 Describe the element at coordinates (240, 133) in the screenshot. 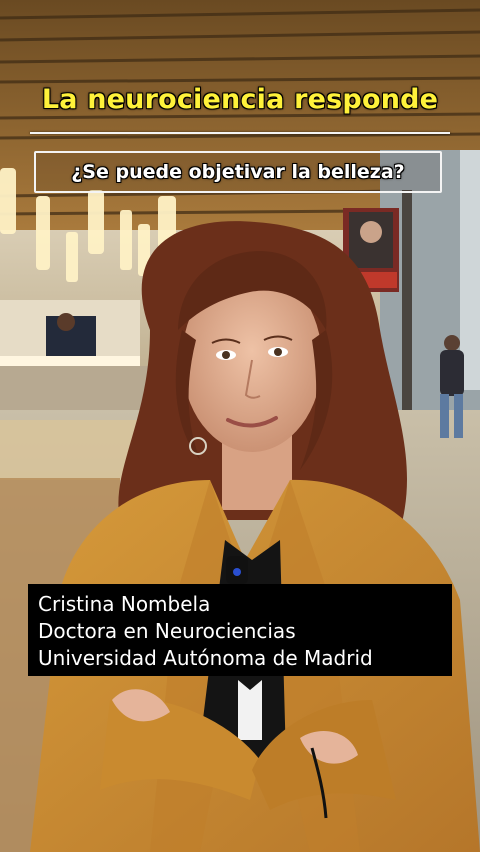

I see `headline-divider` at that location.